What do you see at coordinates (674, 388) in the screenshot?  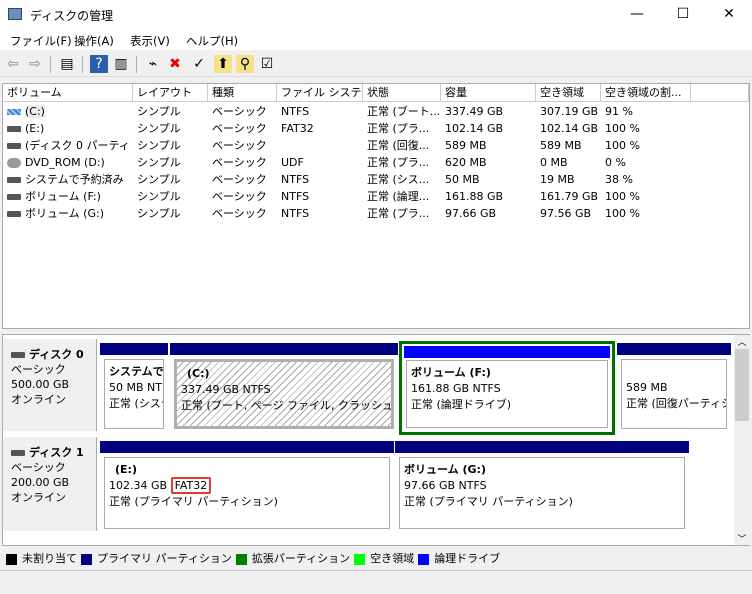 I see `partition-recovery: 589 MB 正常 (回復パーティション)` at bounding box center [674, 388].